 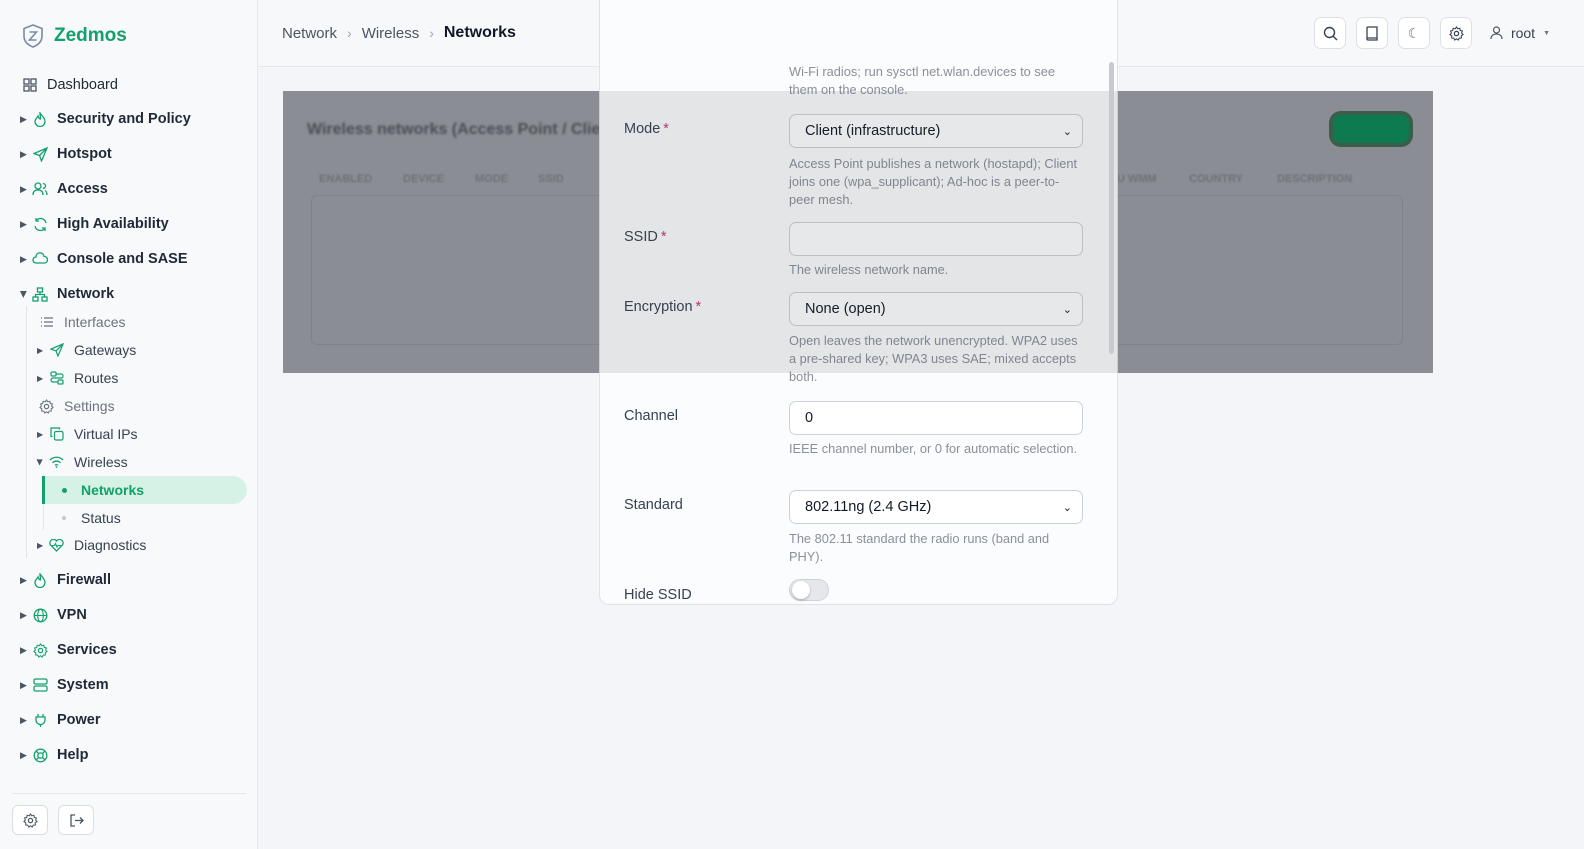 I want to click on send-icon, so click(x=40, y=154).